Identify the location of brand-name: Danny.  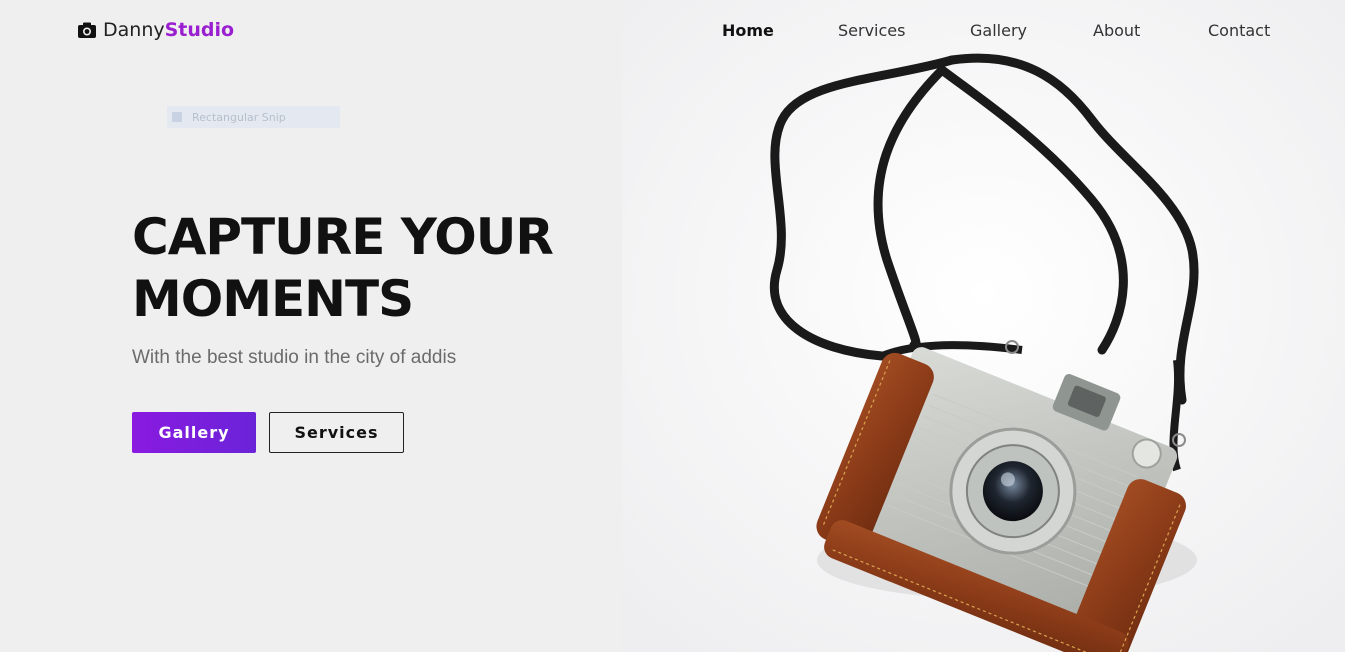
(134, 30).